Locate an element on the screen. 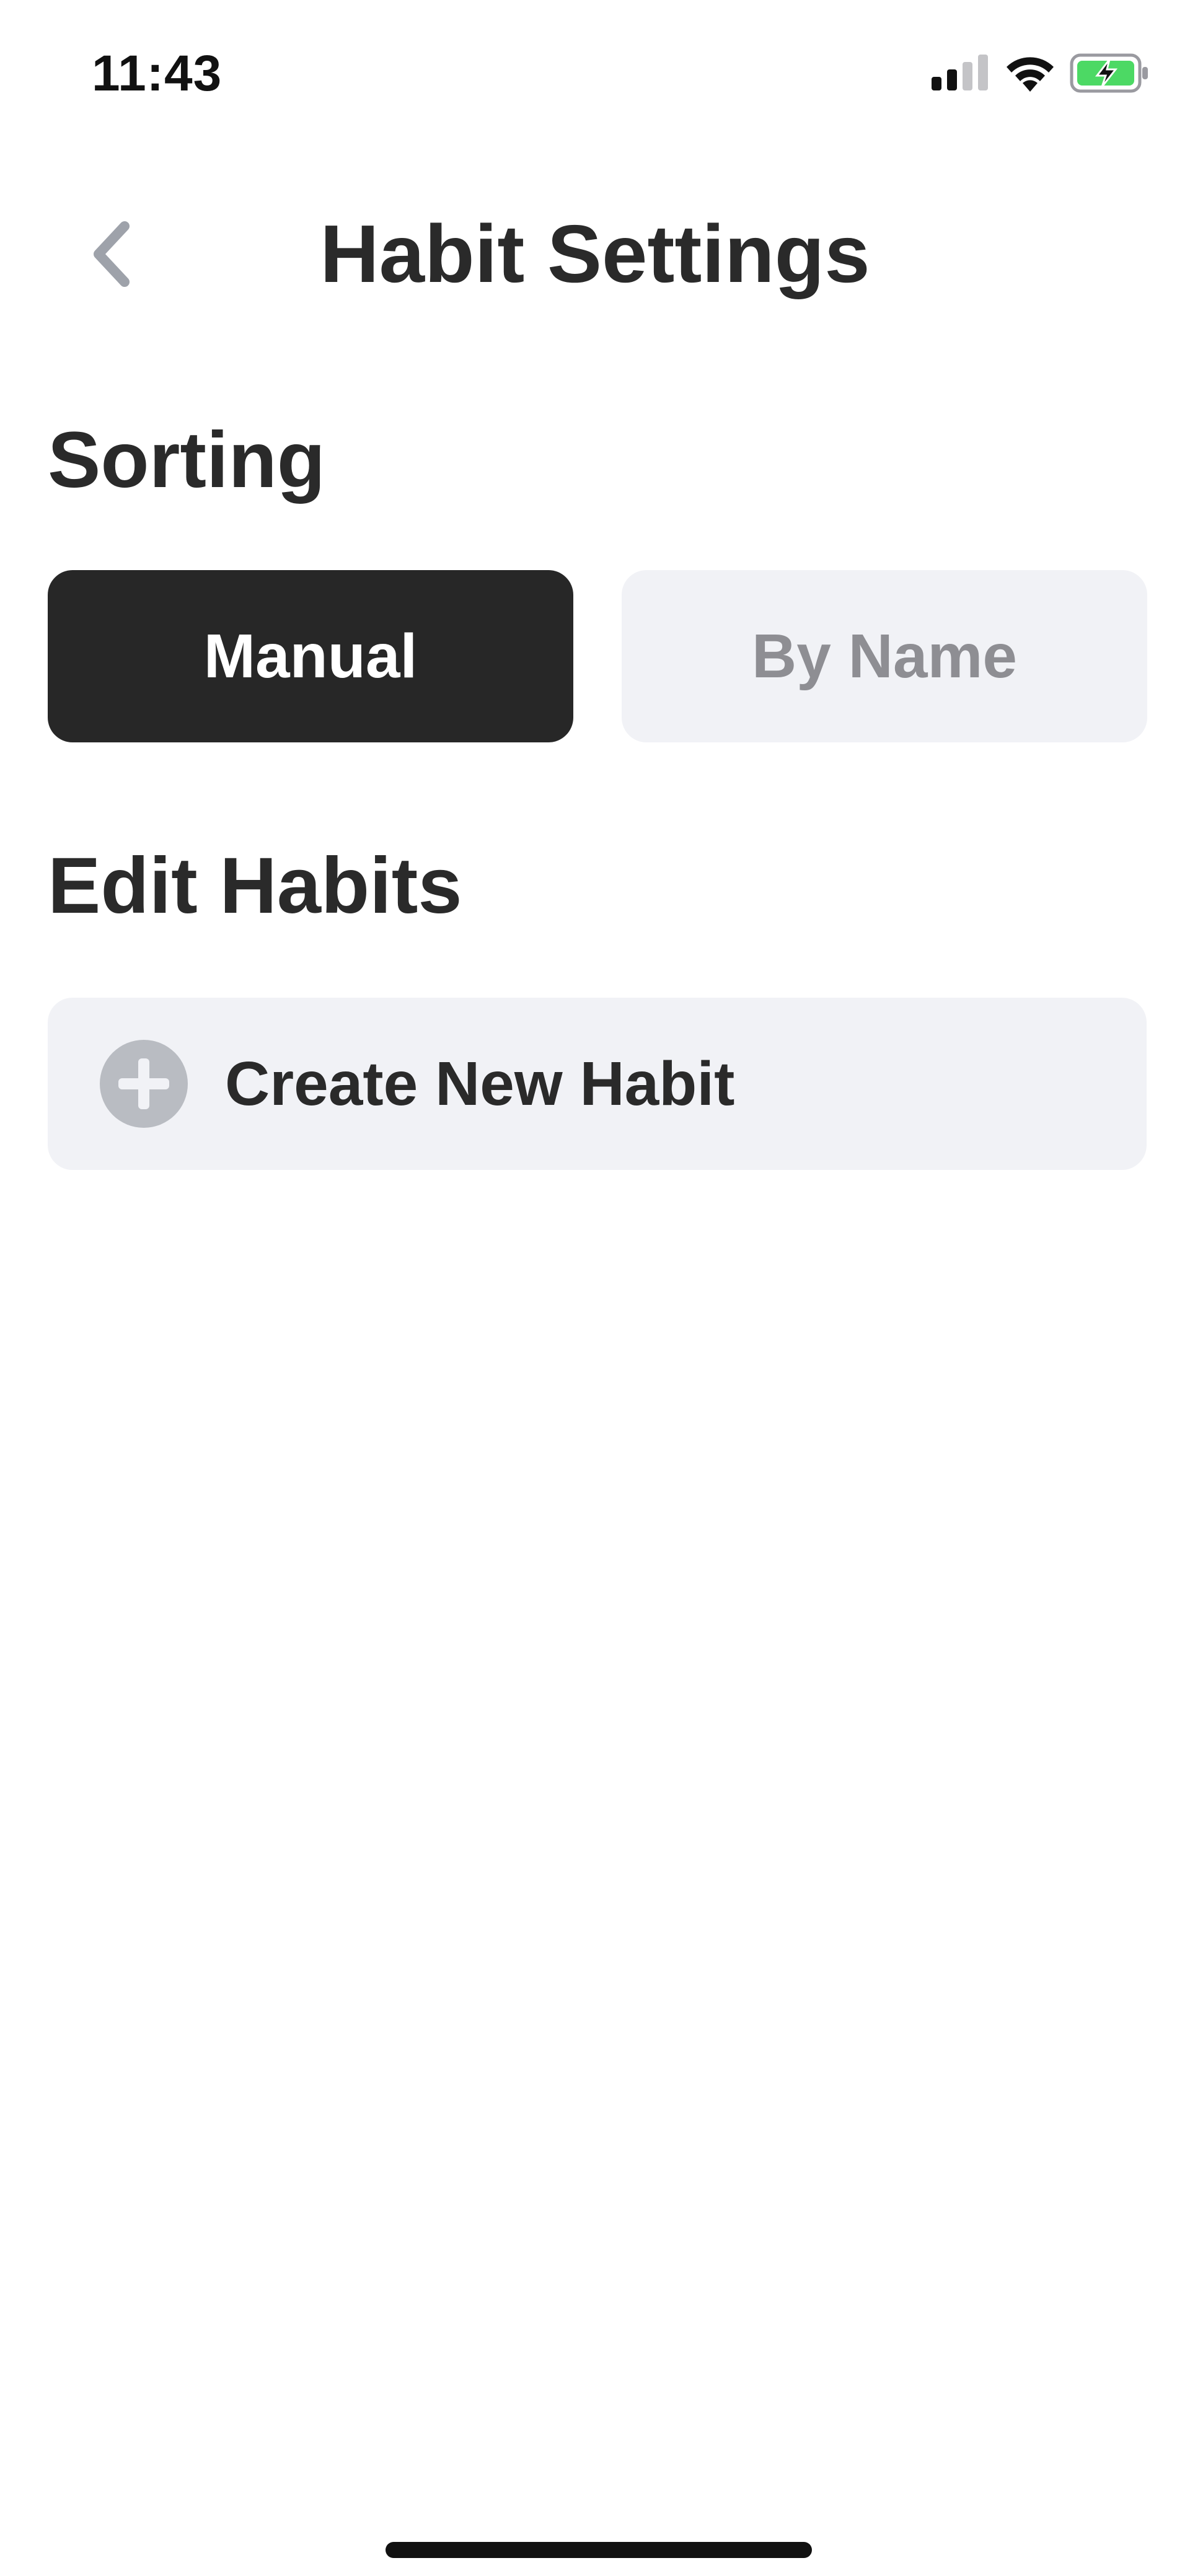  sort-by-name-button: By Name is located at coordinates (884, 656).